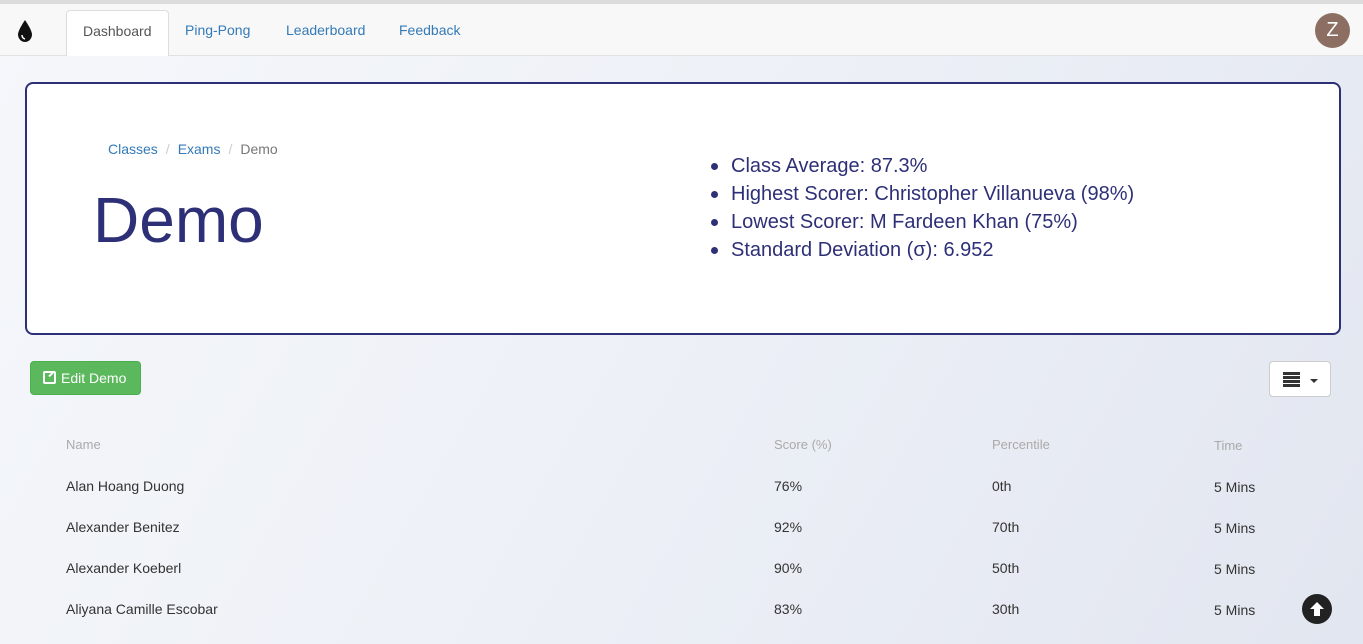  Describe the element at coordinates (1006, 568) in the screenshot. I see `row-3-percentile: 50th` at that location.